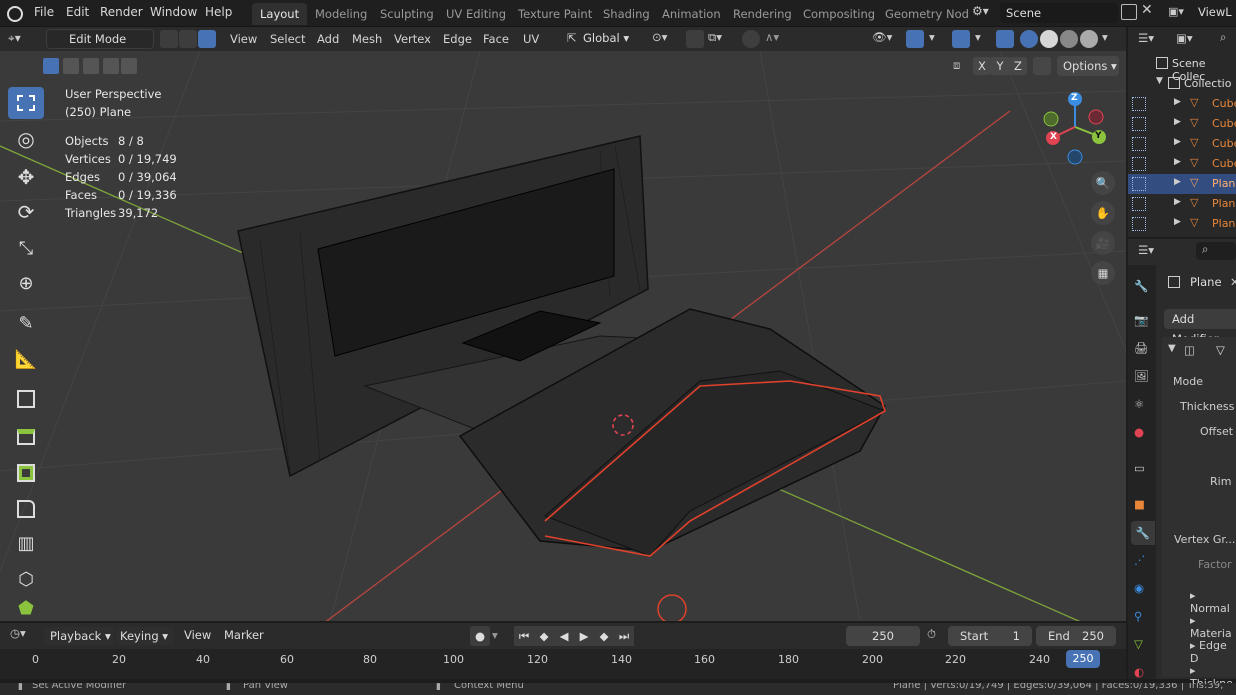  What do you see at coordinates (1146, 250) in the screenshot?
I see `properties-editor-icon: ☰▾` at bounding box center [1146, 250].